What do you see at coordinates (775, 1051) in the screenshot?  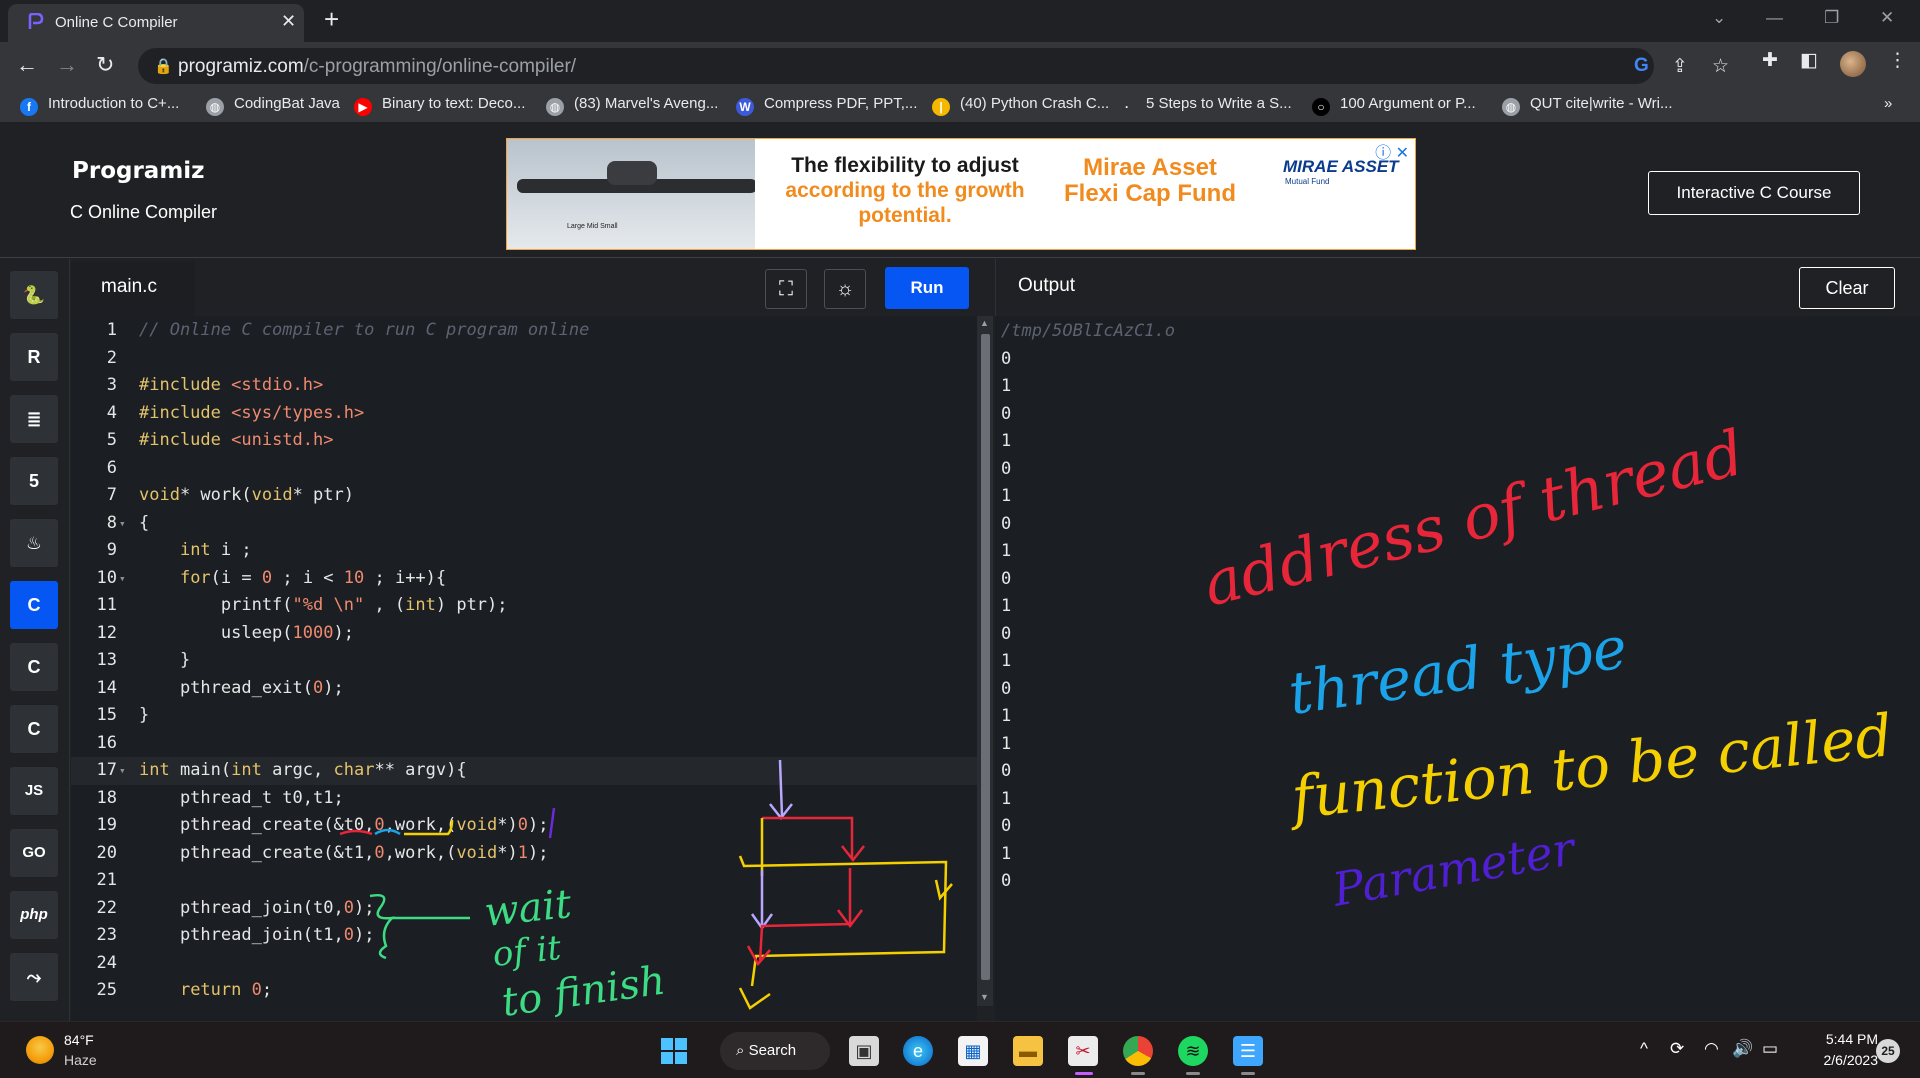 I see `taskbar-search: ⌕ Search` at bounding box center [775, 1051].